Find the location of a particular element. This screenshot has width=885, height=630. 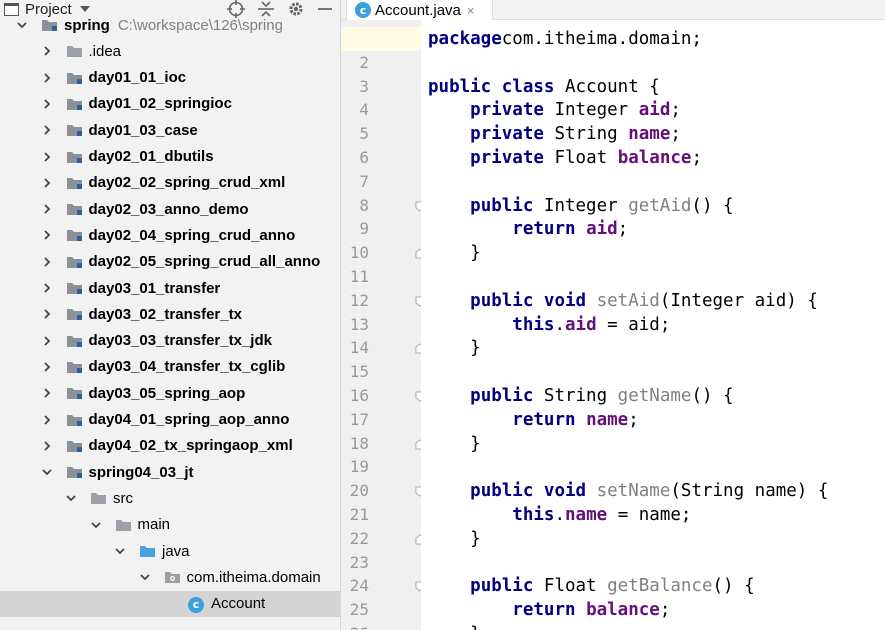

tree-item: day04_01_spring_aop_anno is located at coordinates (170, 420).